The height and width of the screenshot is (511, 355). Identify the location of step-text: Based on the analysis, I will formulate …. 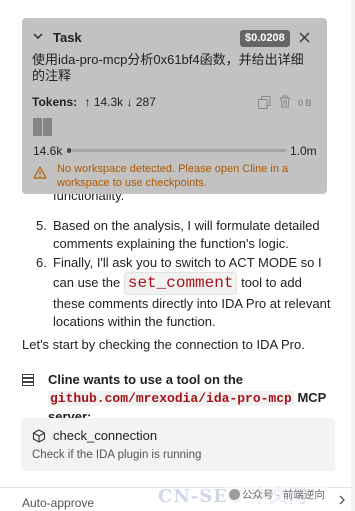
(186, 234).